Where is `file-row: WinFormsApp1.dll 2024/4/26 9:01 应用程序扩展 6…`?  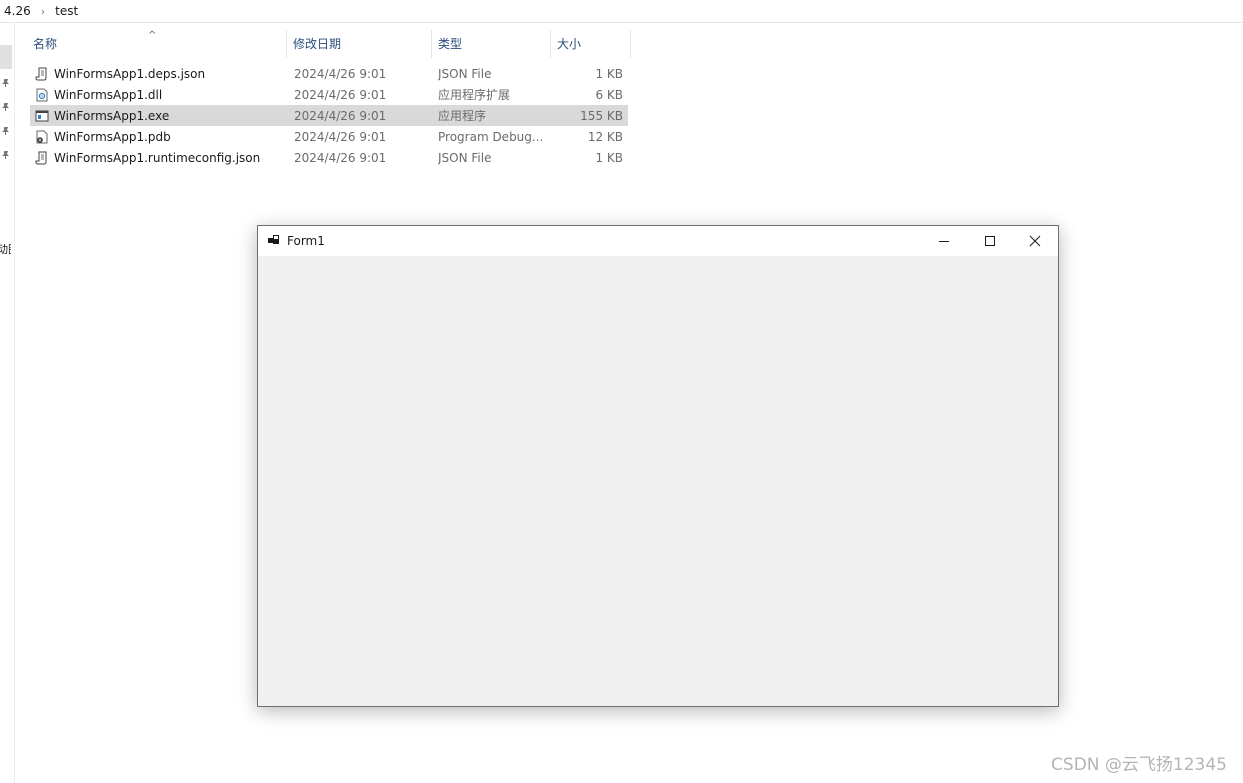
file-row: WinFormsApp1.dll 2024/4/26 9:01 应用程序扩展 6… is located at coordinates (329, 94).